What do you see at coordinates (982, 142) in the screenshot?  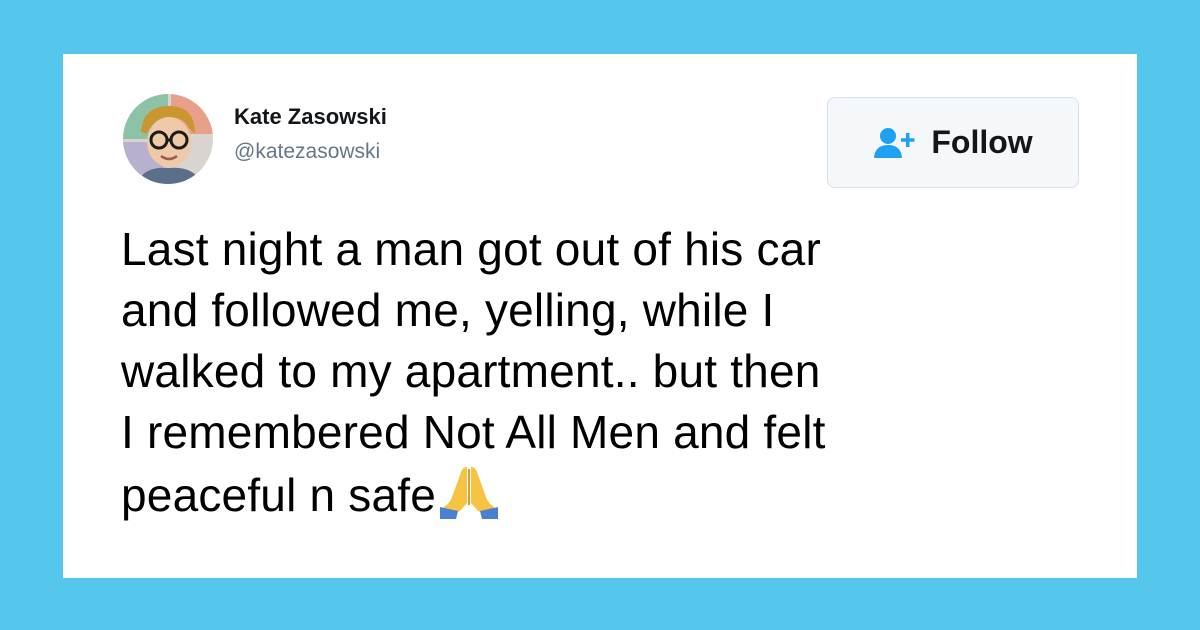 I see `follow-label: Follow` at bounding box center [982, 142].